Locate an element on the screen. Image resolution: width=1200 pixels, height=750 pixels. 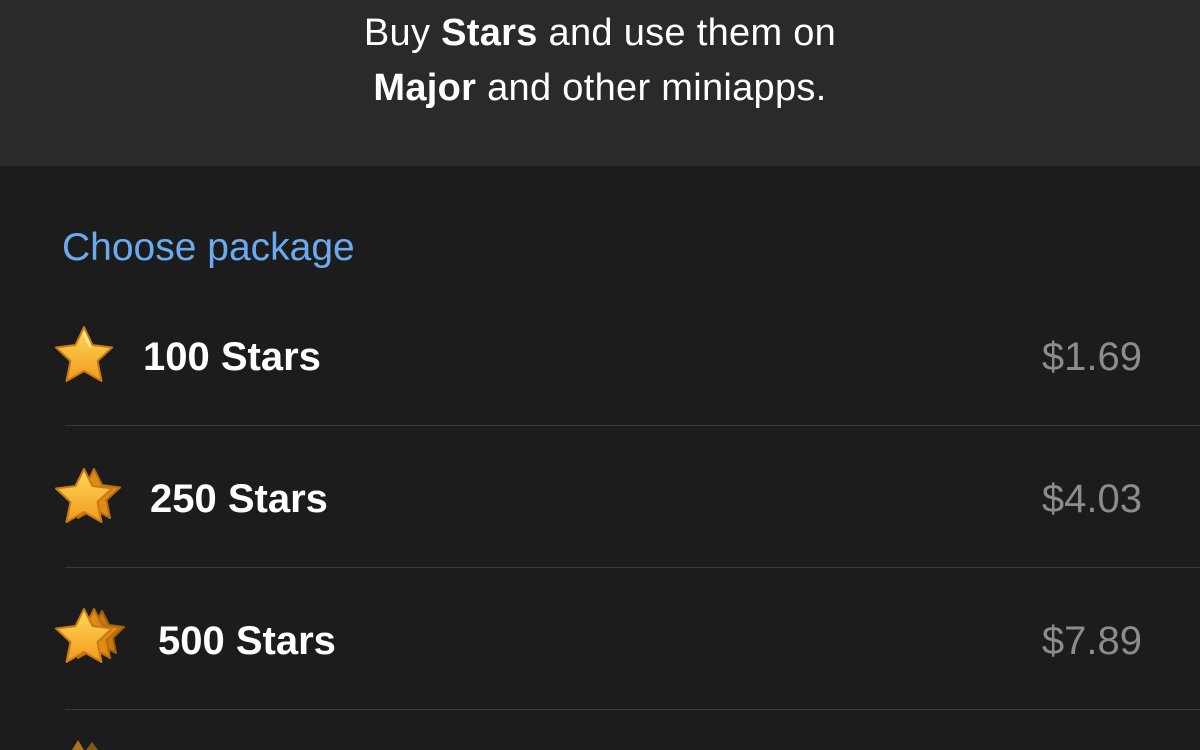
section-title: Choose package is located at coordinates (208, 247).